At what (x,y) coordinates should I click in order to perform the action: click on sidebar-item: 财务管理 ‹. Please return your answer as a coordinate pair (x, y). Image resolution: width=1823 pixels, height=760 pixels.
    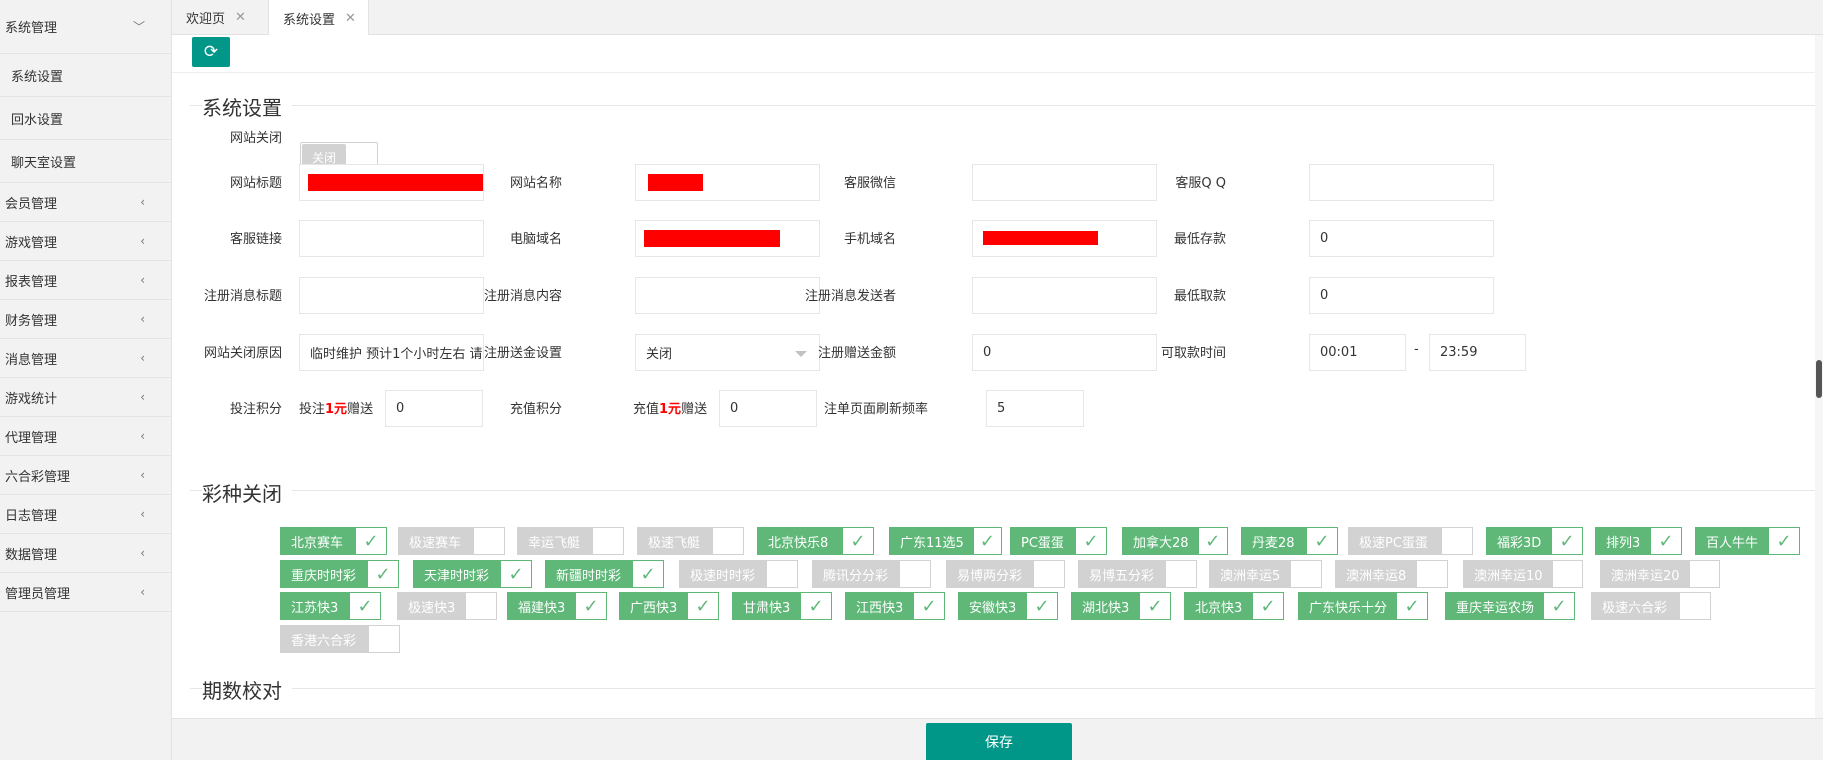
    Looking at the image, I should click on (85, 319).